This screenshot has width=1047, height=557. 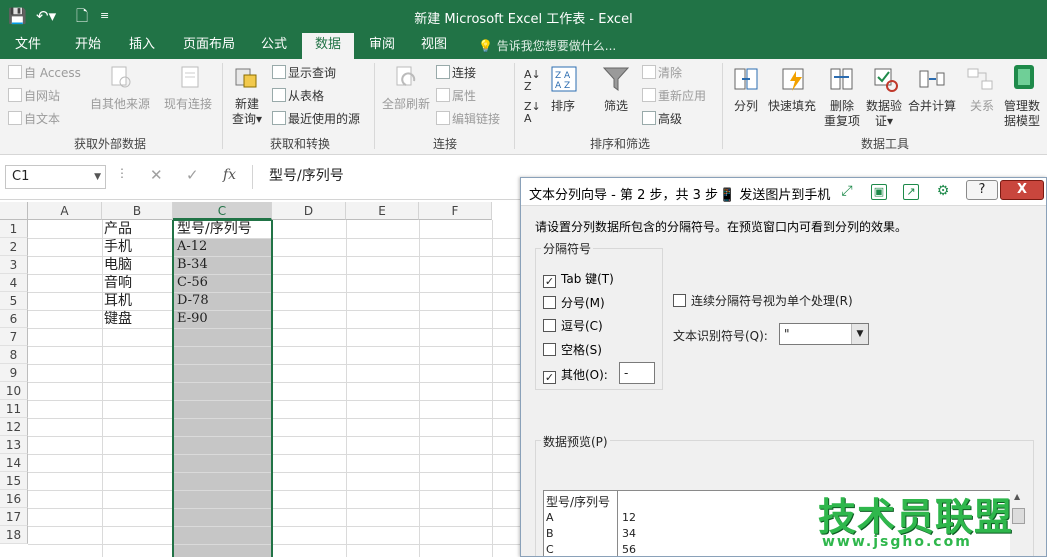 What do you see at coordinates (382, 211) in the screenshot?
I see `column-header-e: E` at bounding box center [382, 211].